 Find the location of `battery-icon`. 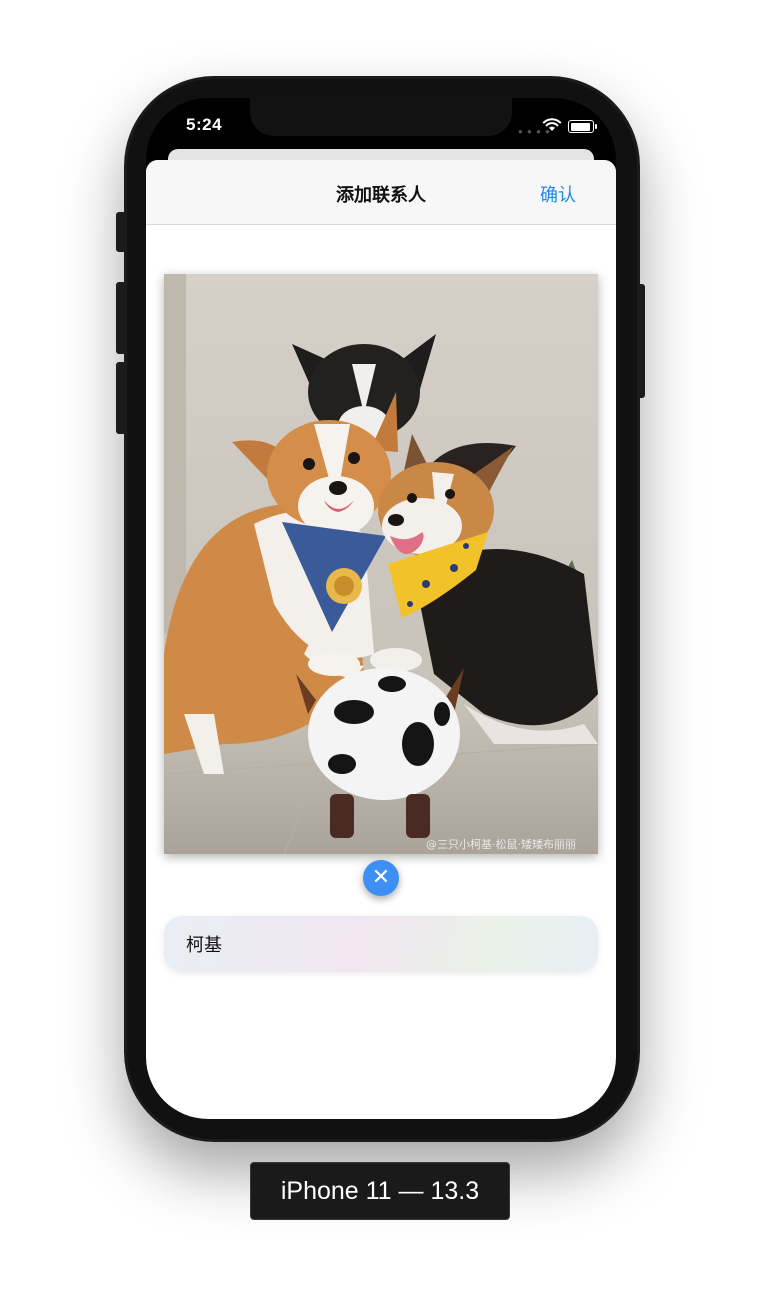

battery-icon is located at coordinates (581, 126).